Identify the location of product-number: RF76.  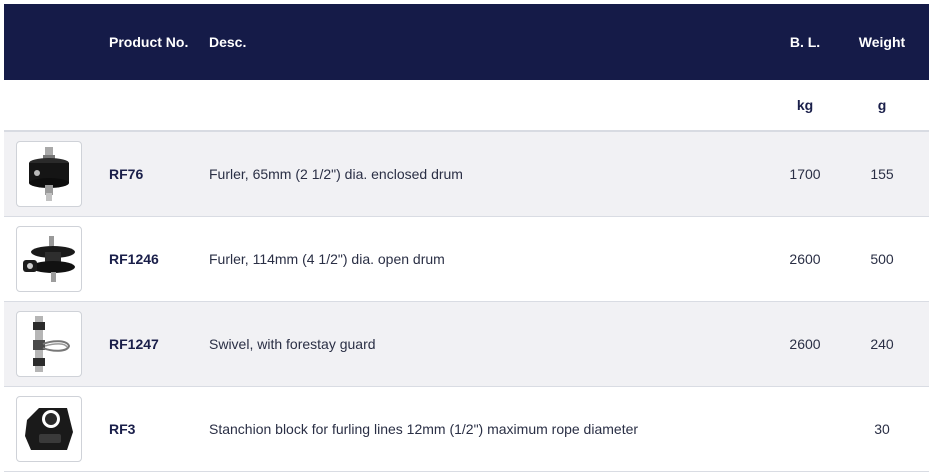
(126, 174).